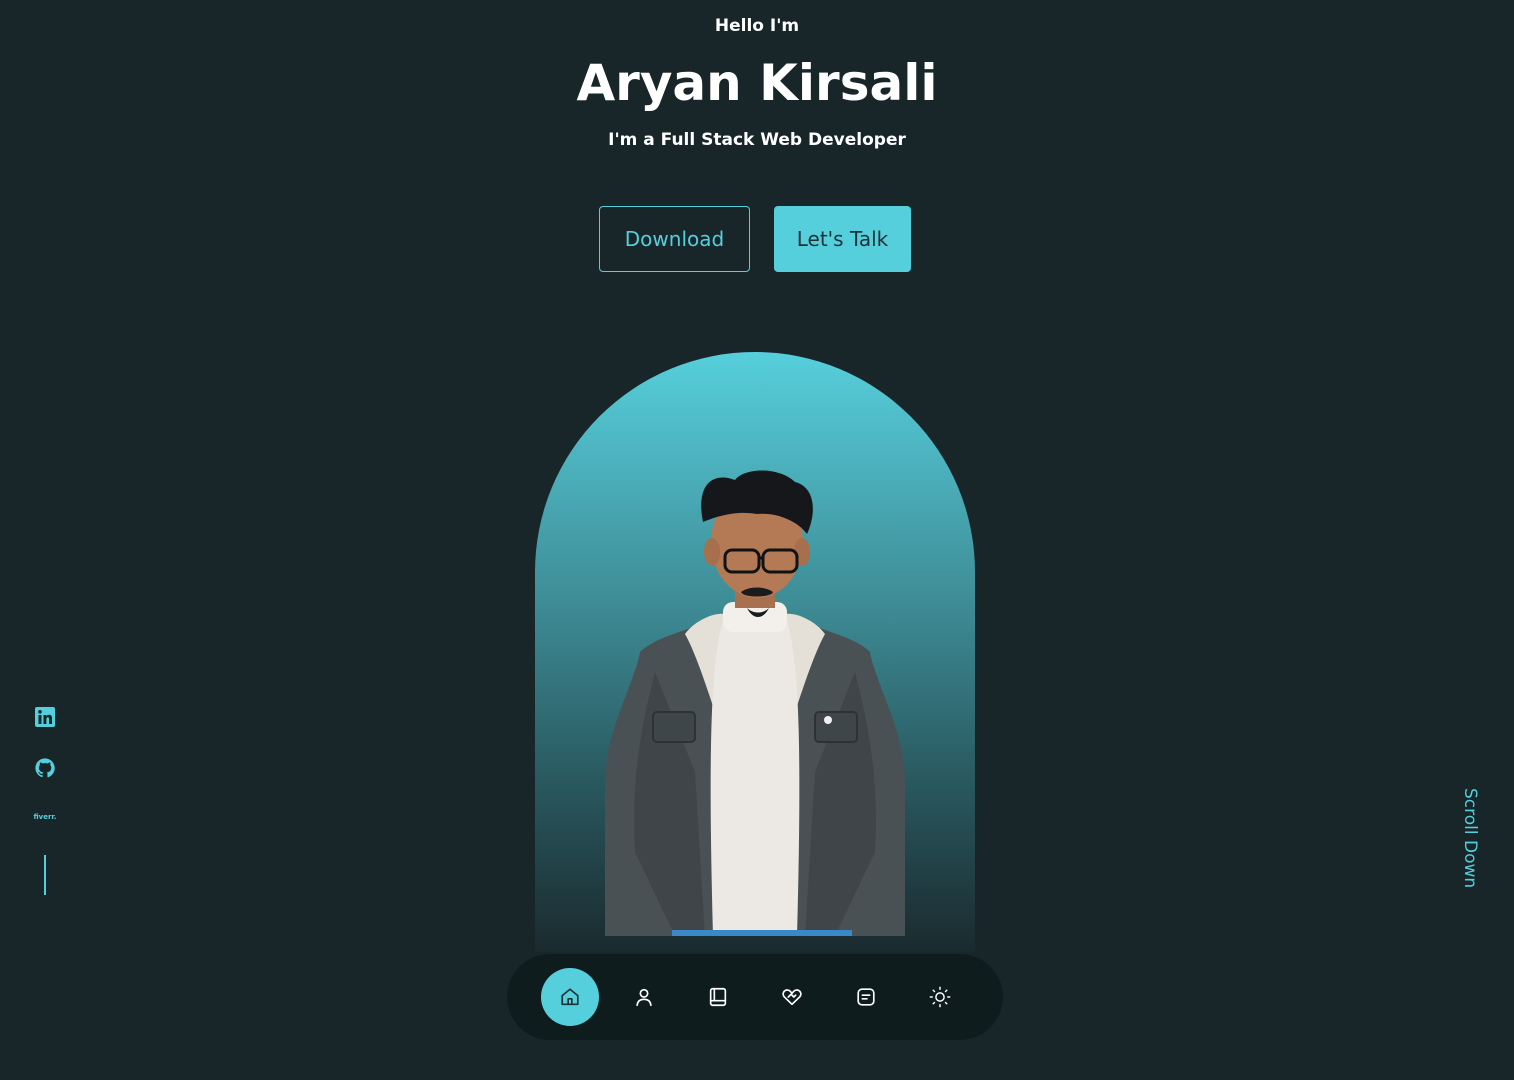  I want to click on fiverr-link: fiverr., so click(45, 817).